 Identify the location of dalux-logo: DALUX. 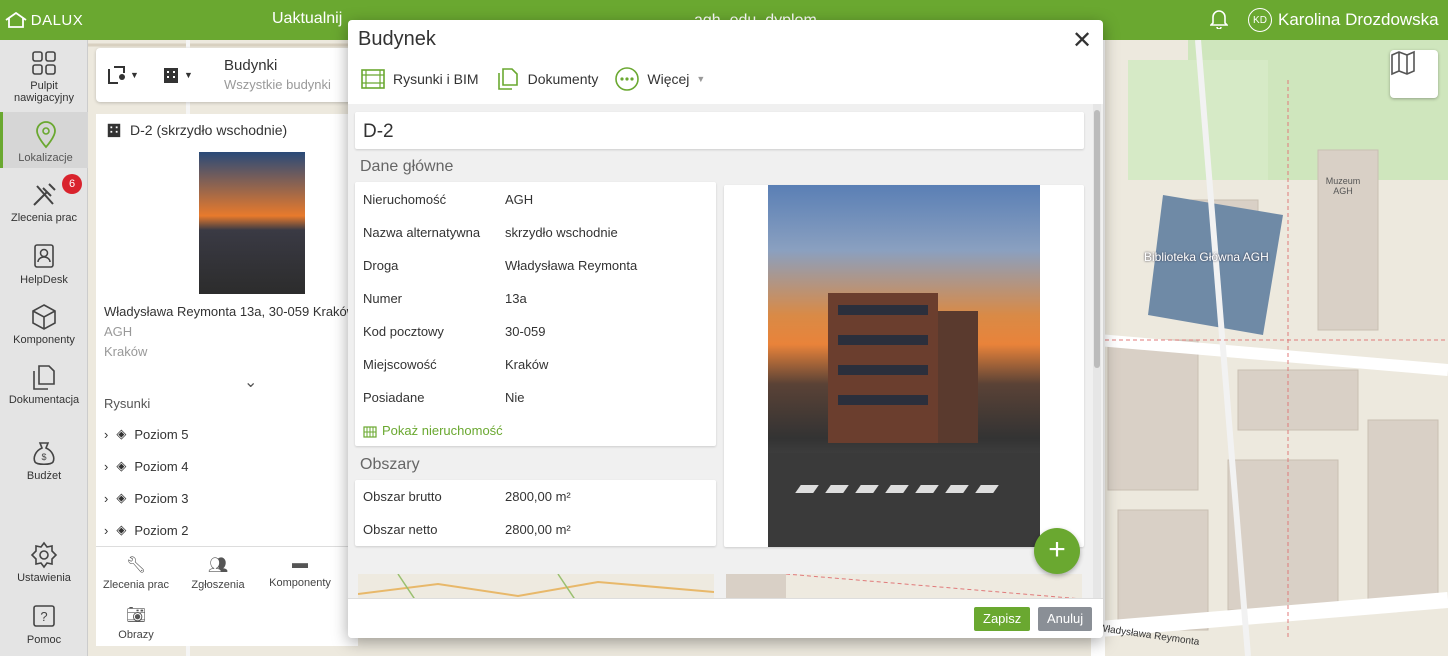
(44, 20).